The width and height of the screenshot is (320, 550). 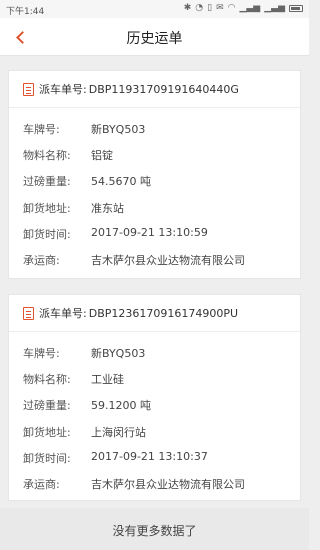 I want to click on no-more-data-footer: 没有更多数据了, so click(x=154, y=529).